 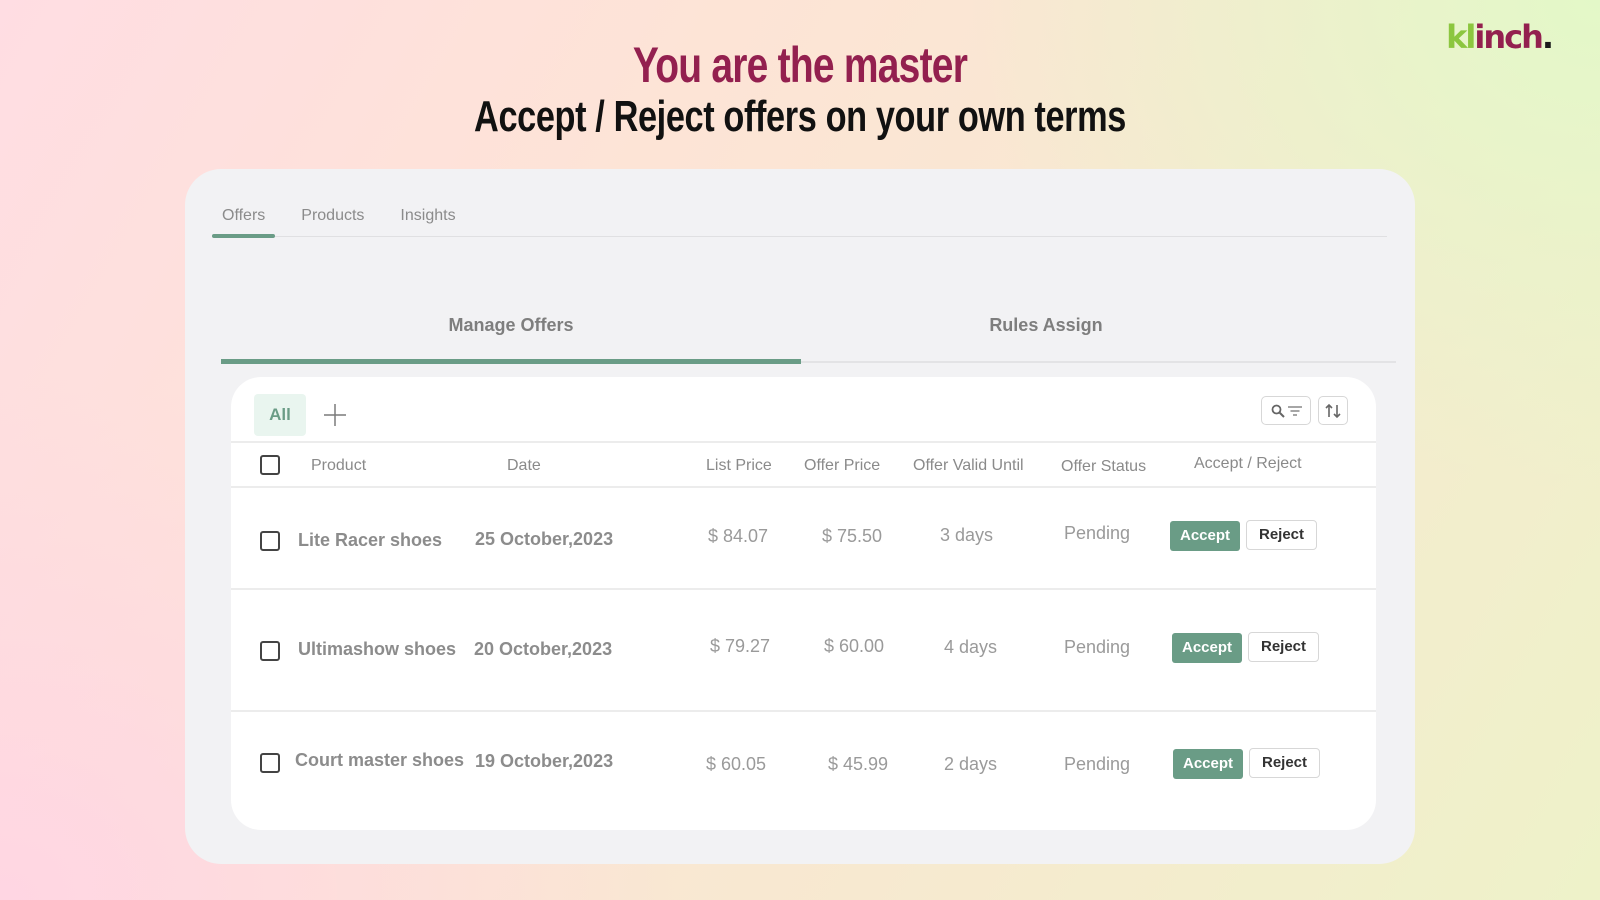 I want to click on column-header-offer-valid-until: Offer Valid Until, so click(x=968, y=466).